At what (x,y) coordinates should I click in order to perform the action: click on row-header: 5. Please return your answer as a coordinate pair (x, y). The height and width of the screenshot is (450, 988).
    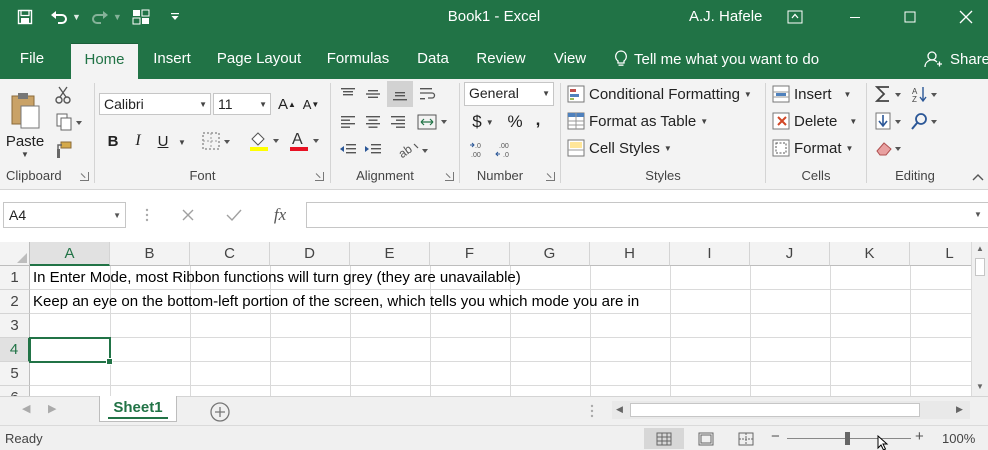
    Looking at the image, I should click on (15, 374).